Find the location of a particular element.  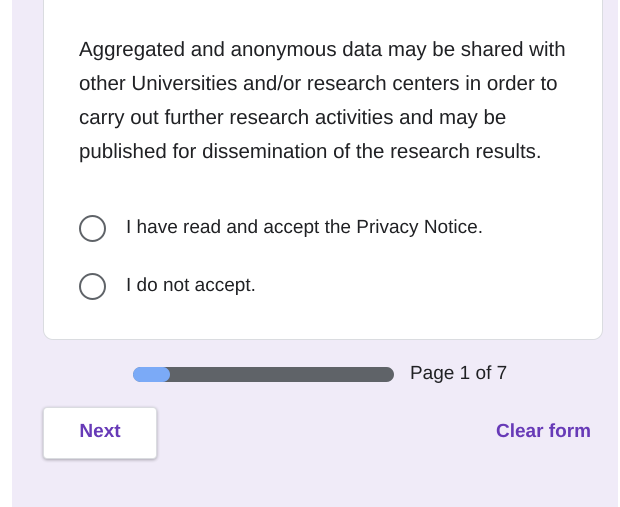

next-button: Next is located at coordinates (100, 432).